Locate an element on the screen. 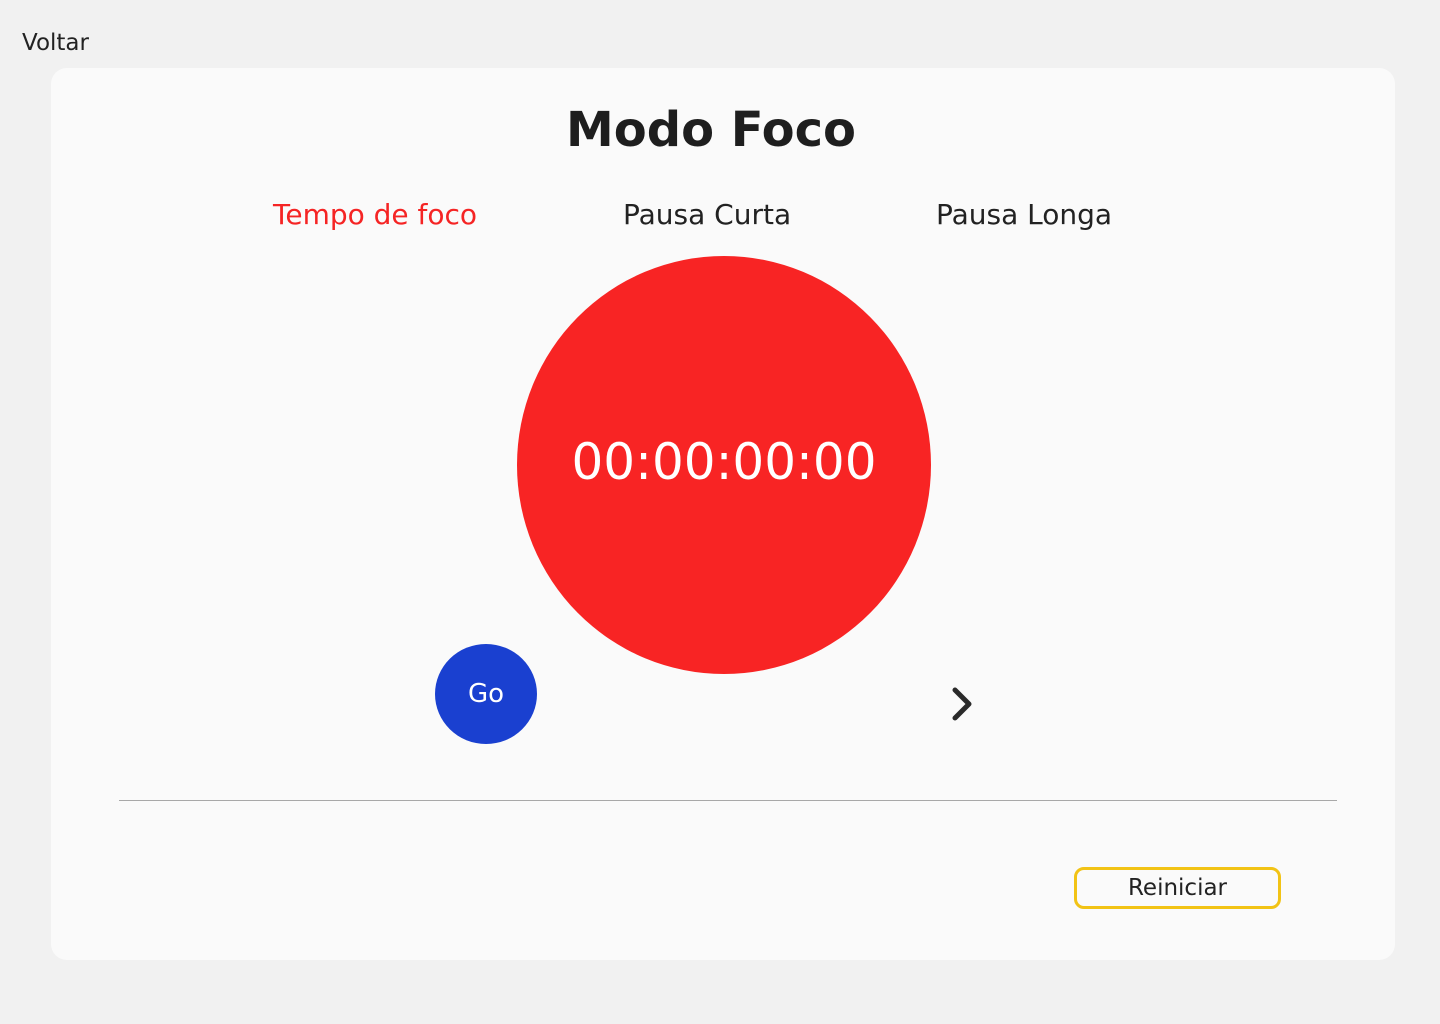 Image resolution: width=1440 pixels, height=1024 pixels. next-button is located at coordinates (961, 704).